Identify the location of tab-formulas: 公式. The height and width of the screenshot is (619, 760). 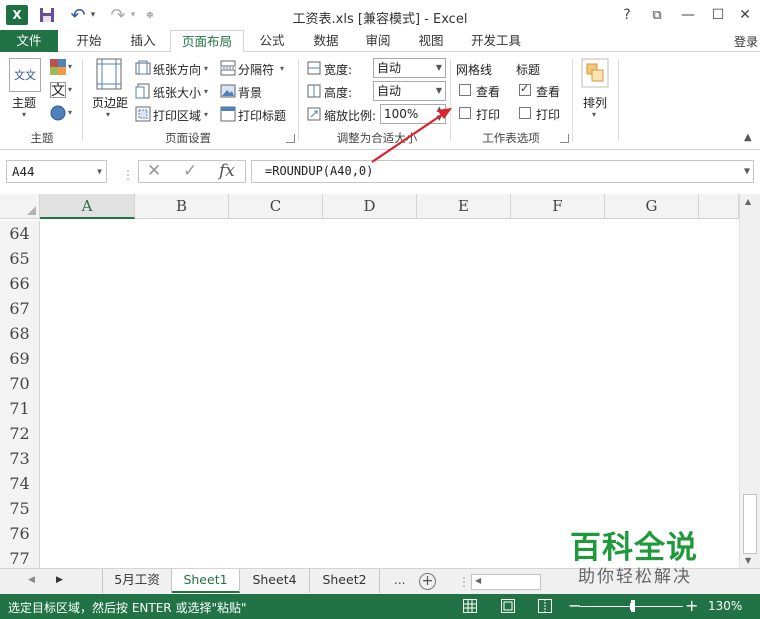
(272, 41).